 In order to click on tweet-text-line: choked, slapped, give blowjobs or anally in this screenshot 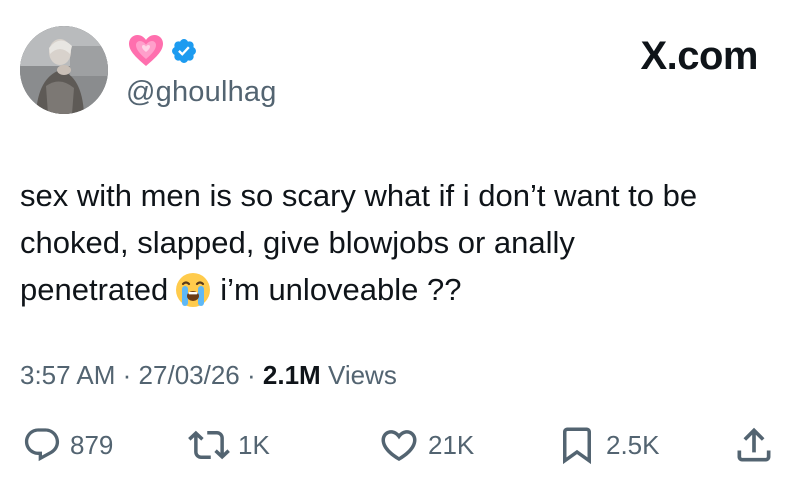, I will do `click(297, 242)`.